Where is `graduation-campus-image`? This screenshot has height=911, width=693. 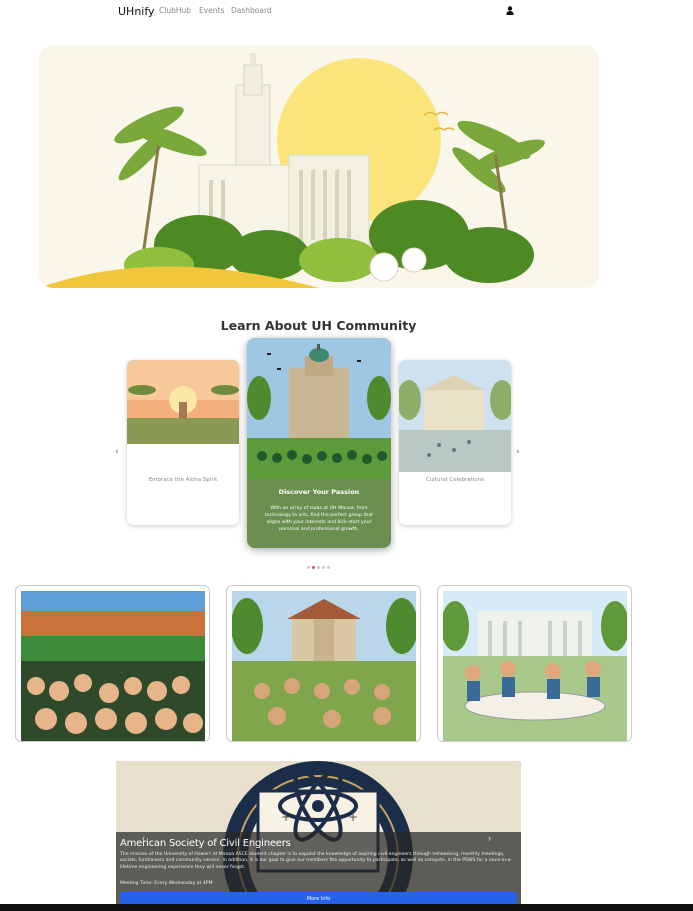 graduation-campus-image is located at coordinates (319, 408).